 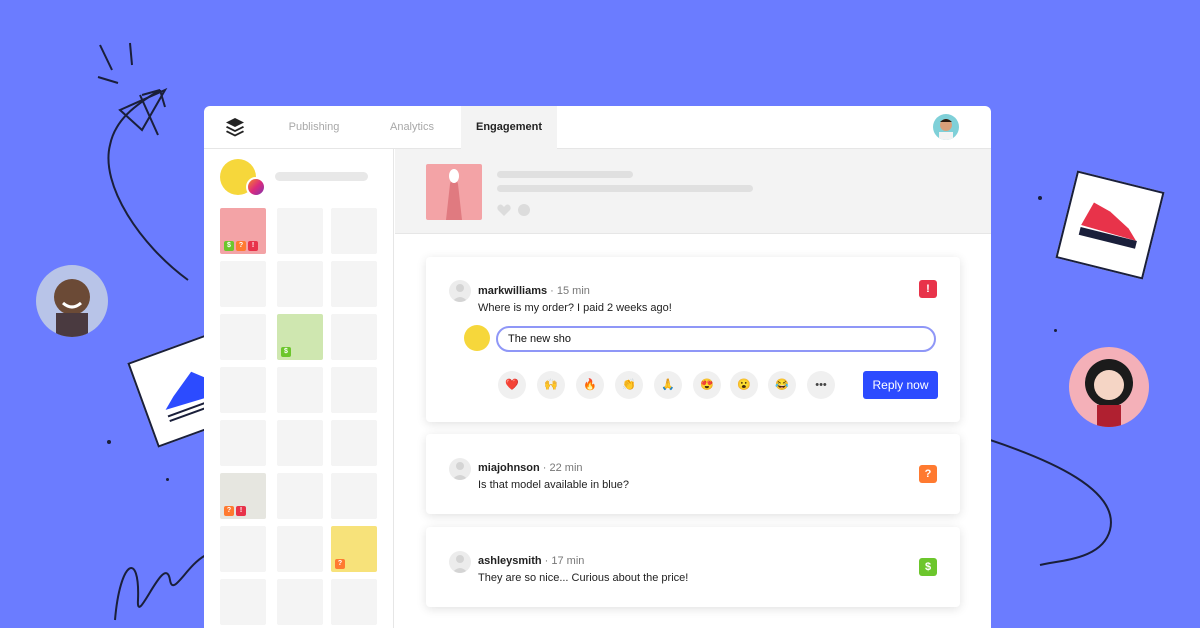 What do you see at coordinates (900, 385) in the screenshot?
I see `reply-now-button: Reply now` at bounding box center [900, 385].